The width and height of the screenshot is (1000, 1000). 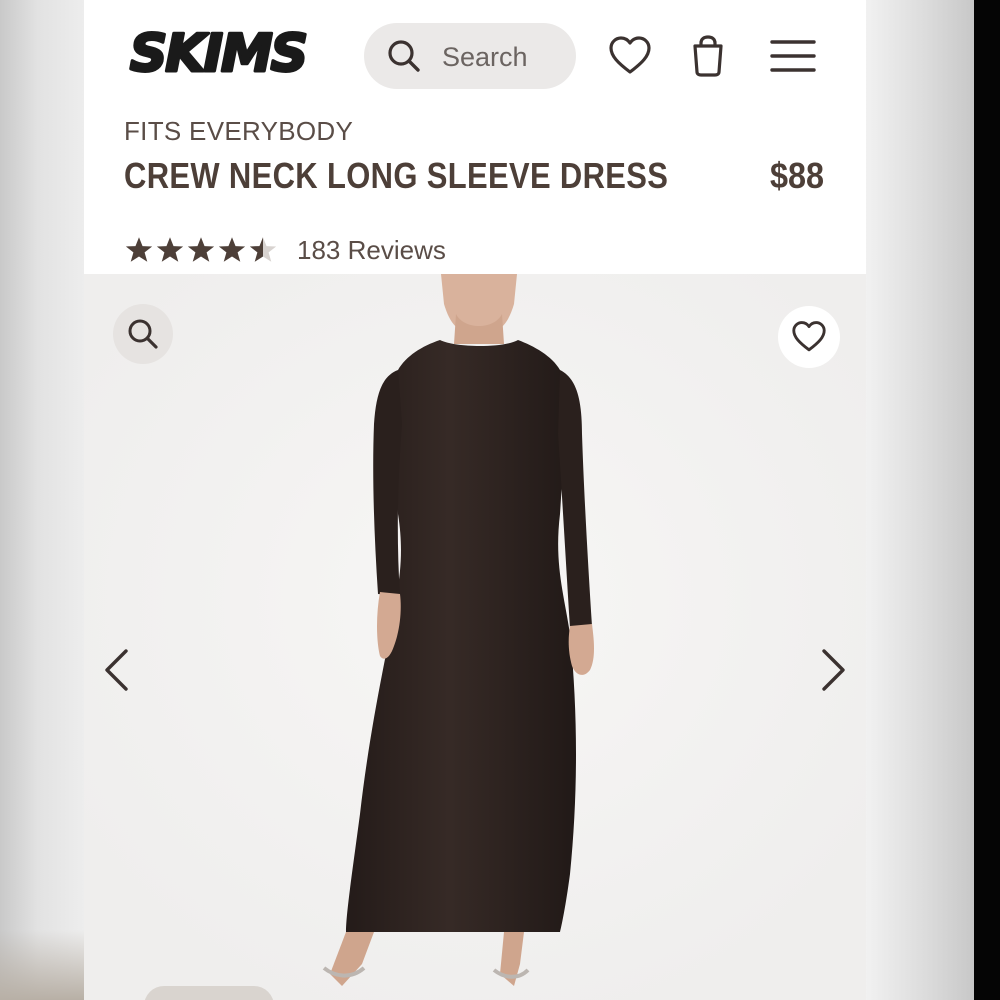 I want to click on left-blur-gutter, so click(x=42, y=500).